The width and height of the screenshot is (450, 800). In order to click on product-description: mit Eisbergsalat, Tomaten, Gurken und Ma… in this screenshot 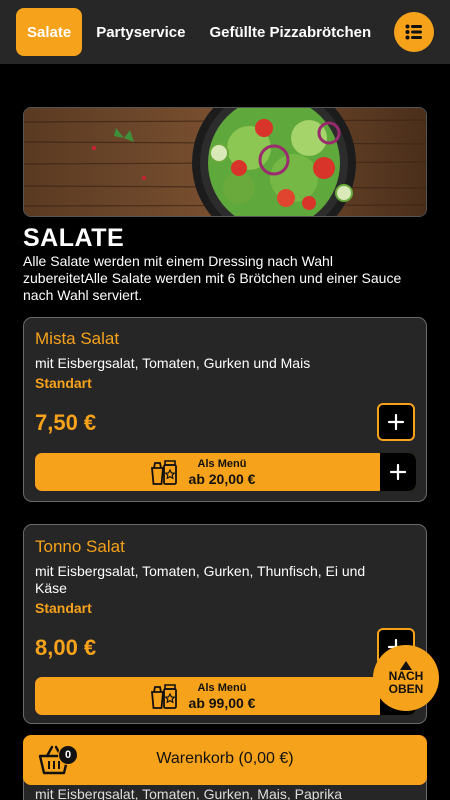, I will do `click(173, 363)`.